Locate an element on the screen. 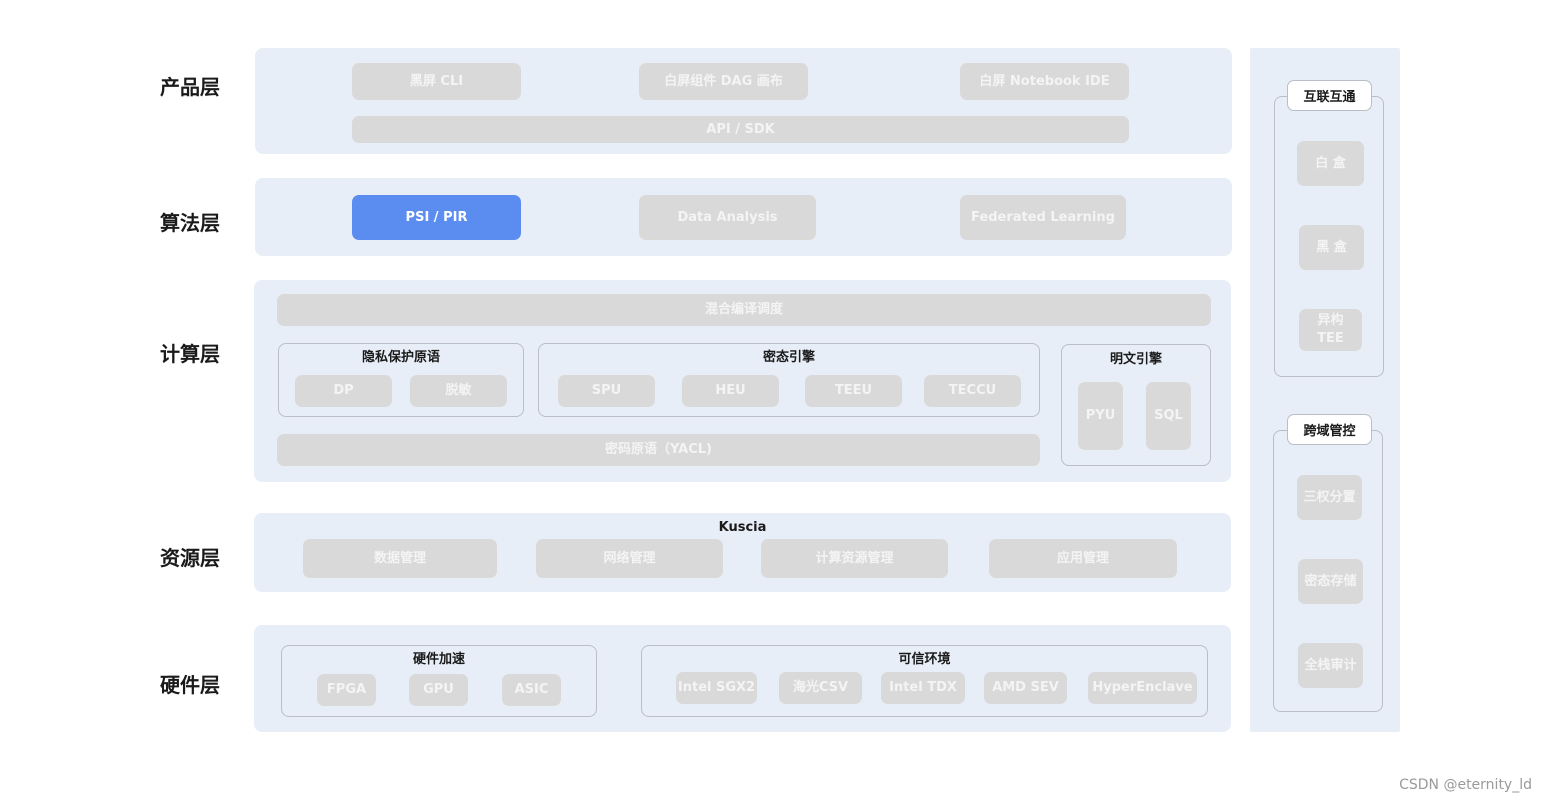 Image resolution: width=1548 pixels, height=804 pixels. yacl-box: 密码原语（YACL) is located at coordinates (658, 450).